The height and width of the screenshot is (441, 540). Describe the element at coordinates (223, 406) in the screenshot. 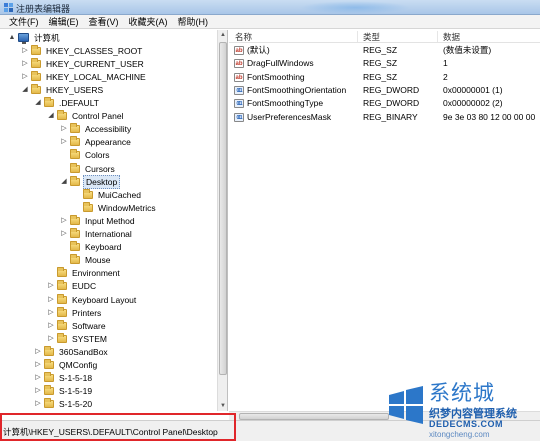

I see `scroll-down-arrow-icon: ▼` at that location.